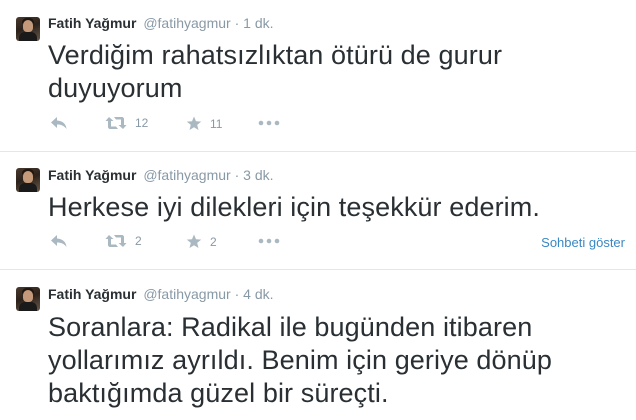  Describe the element at coordinates (204, 123) in the screenshot. I see `favorite-button: 11` at that location.